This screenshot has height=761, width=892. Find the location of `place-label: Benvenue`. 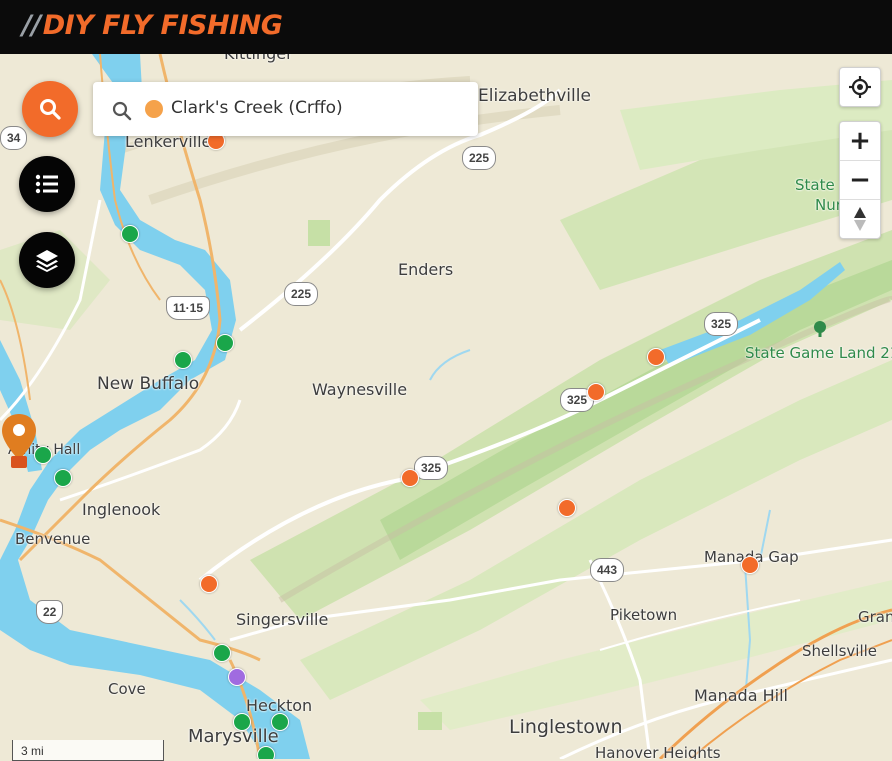

place-label: Benvenue is located at coordinates (53, 539).